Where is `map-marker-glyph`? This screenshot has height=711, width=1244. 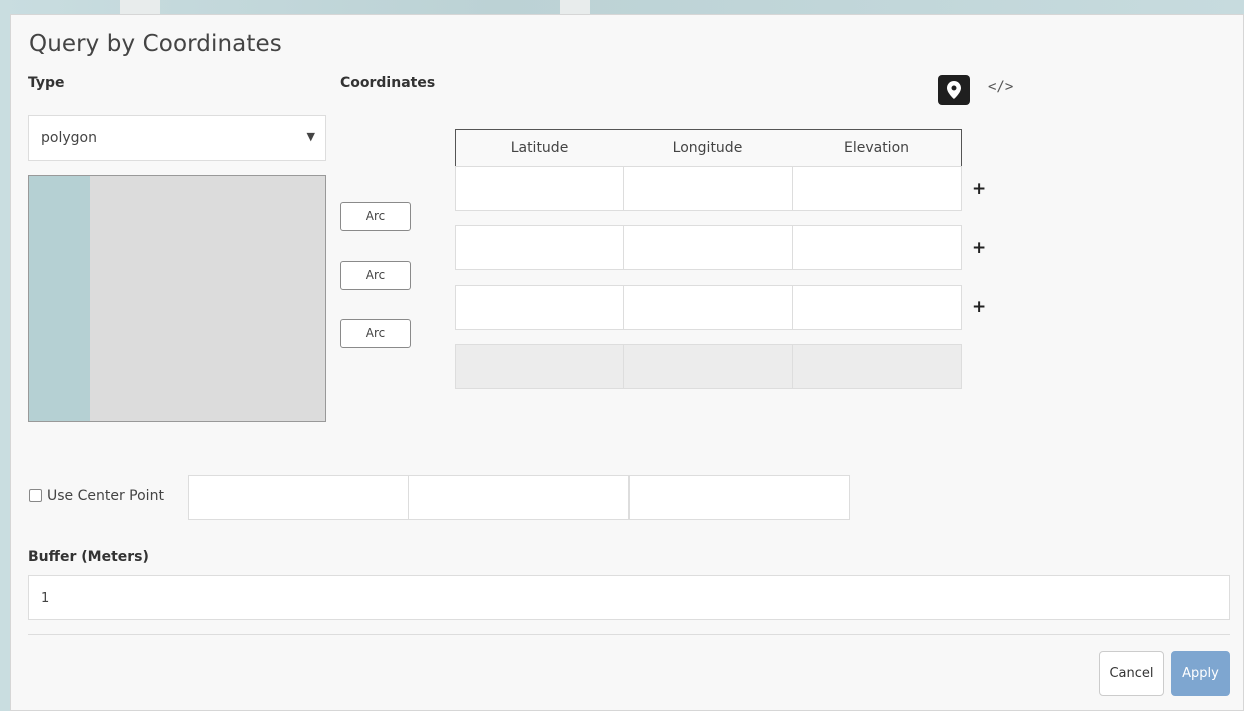 map-marker-glyph is located at coordinates (954, 90).